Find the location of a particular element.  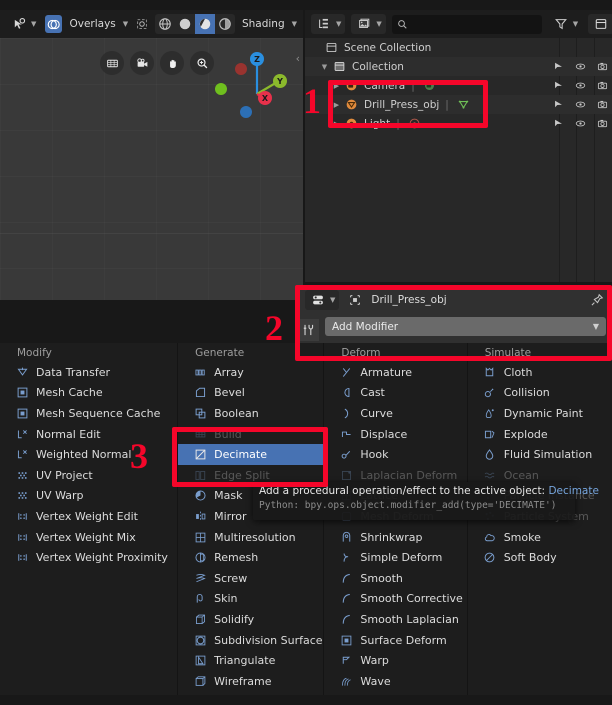

menu-item-smooth-laplacian: Smooth Laplacian is located at coordinates (395, 619).